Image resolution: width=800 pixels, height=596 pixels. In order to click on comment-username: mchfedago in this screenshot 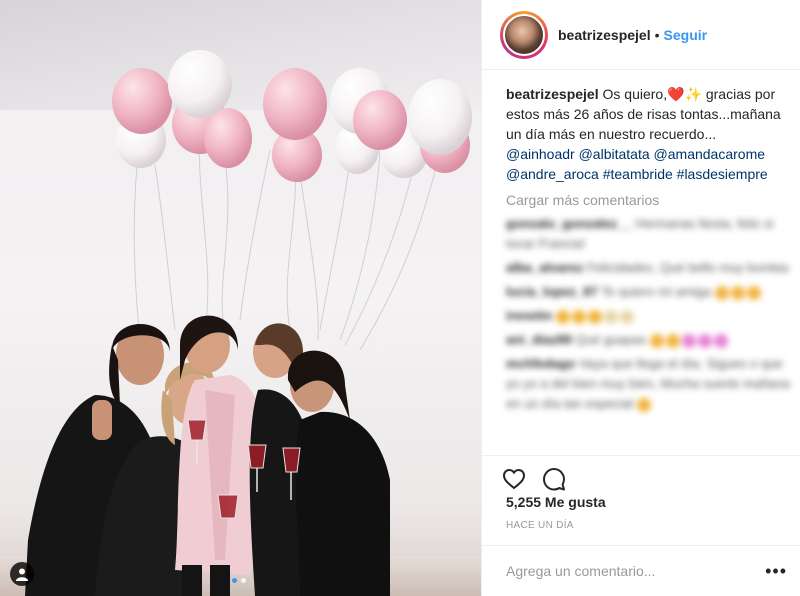, I will do `click(540, 363)`.